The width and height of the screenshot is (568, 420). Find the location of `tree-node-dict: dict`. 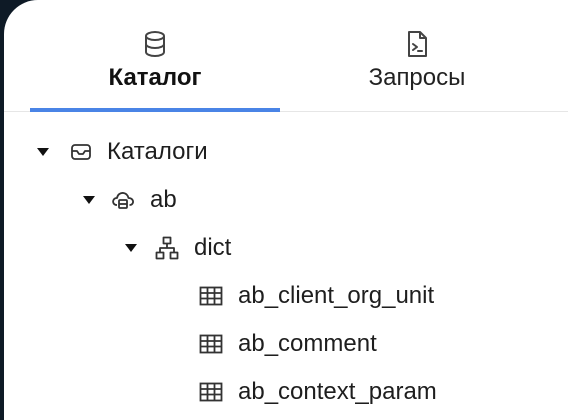

tree-node-dict: dict is located at coordinates (286, 248).